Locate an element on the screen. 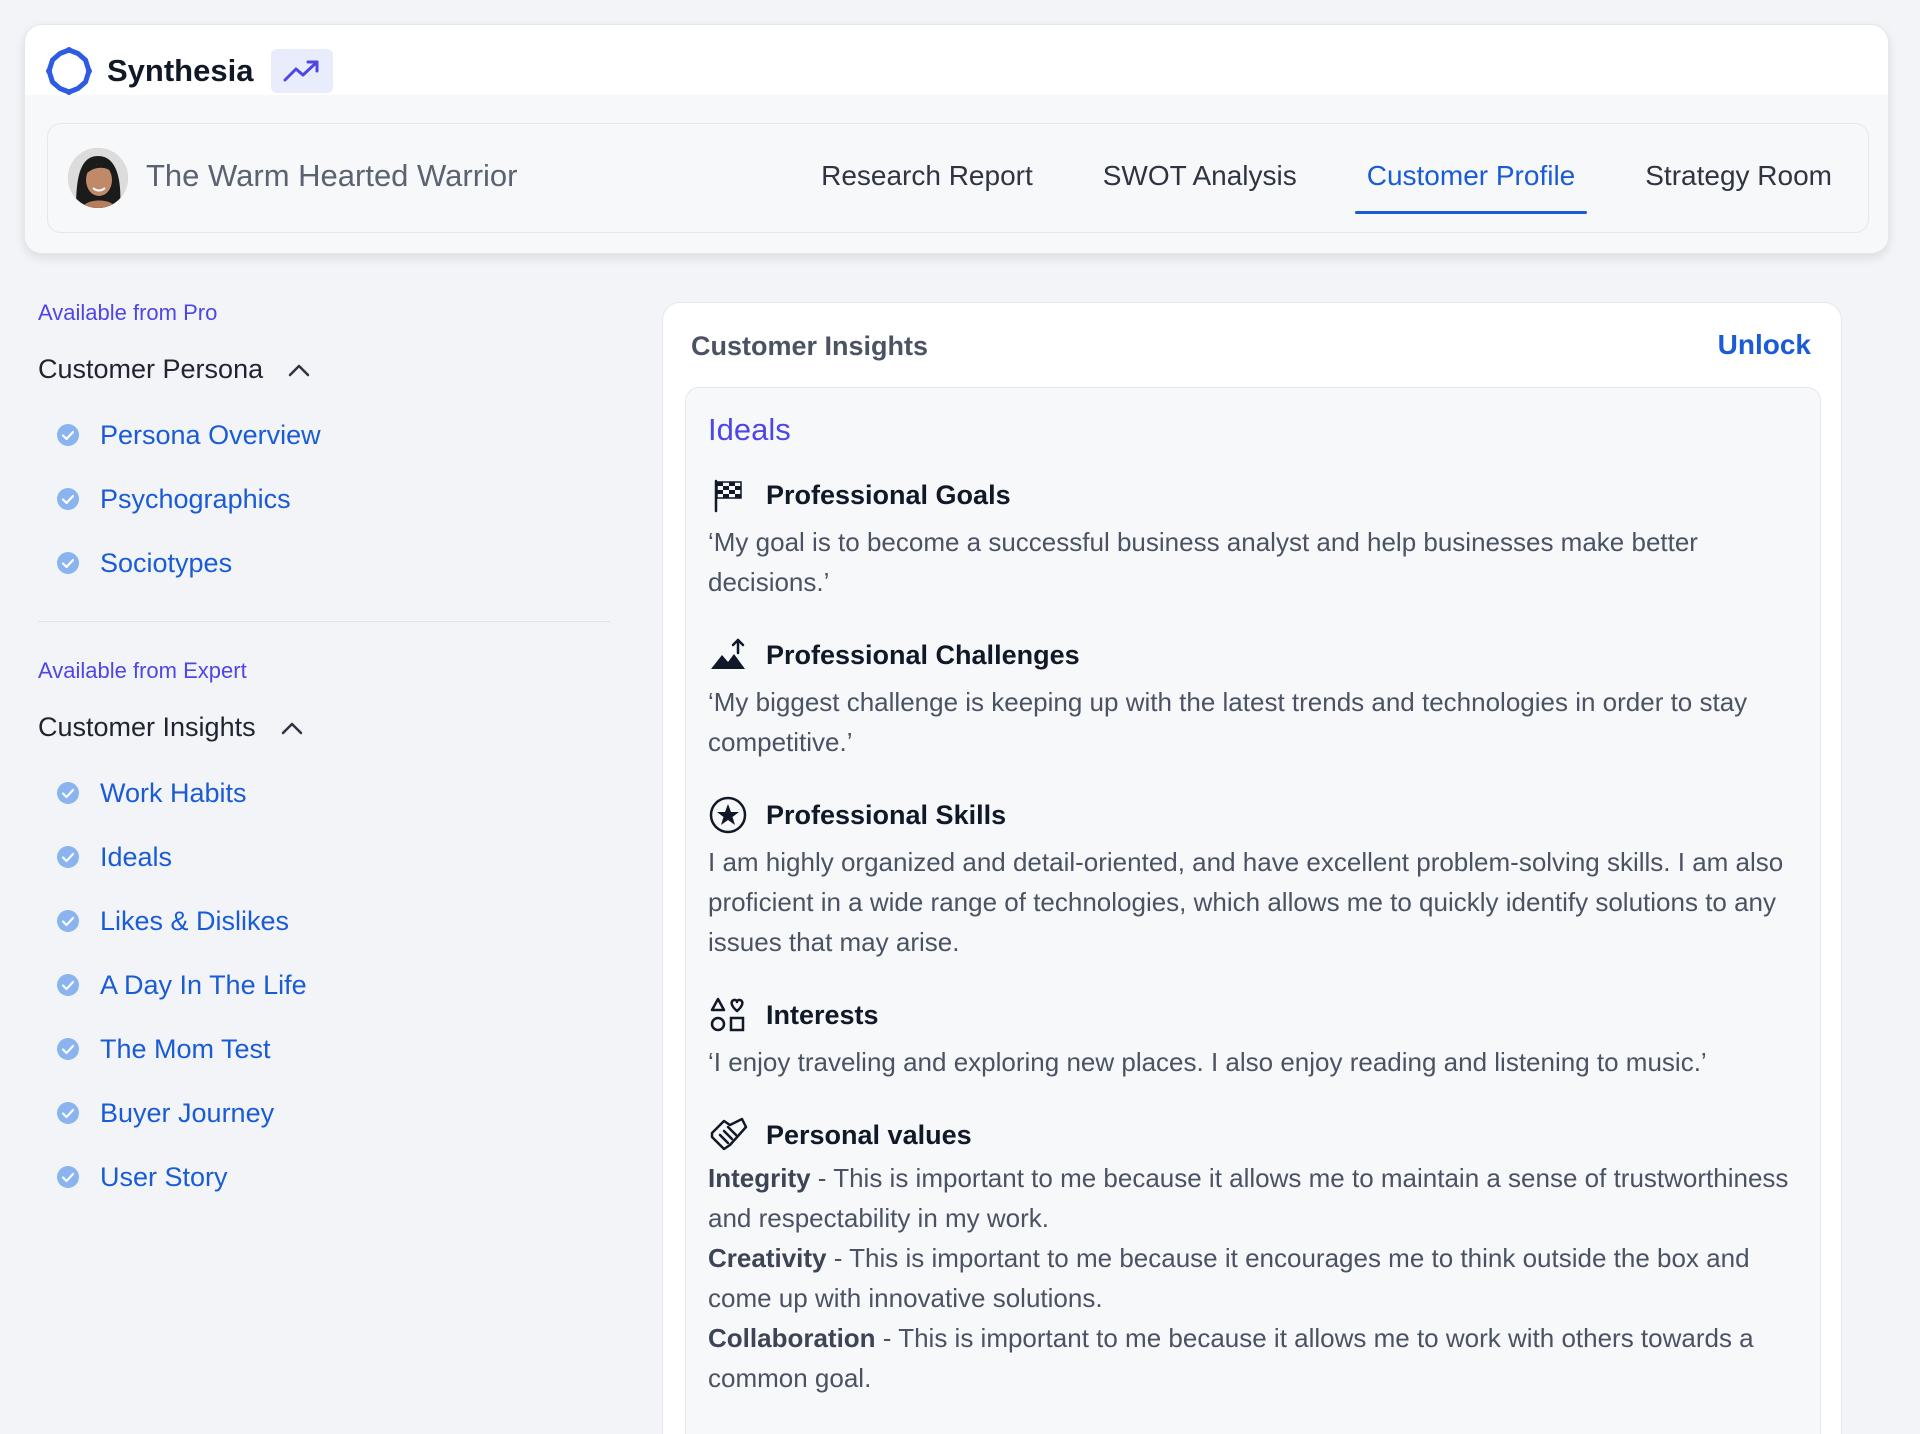  ideals-title: Ideals is located at coordinates (749, 429).